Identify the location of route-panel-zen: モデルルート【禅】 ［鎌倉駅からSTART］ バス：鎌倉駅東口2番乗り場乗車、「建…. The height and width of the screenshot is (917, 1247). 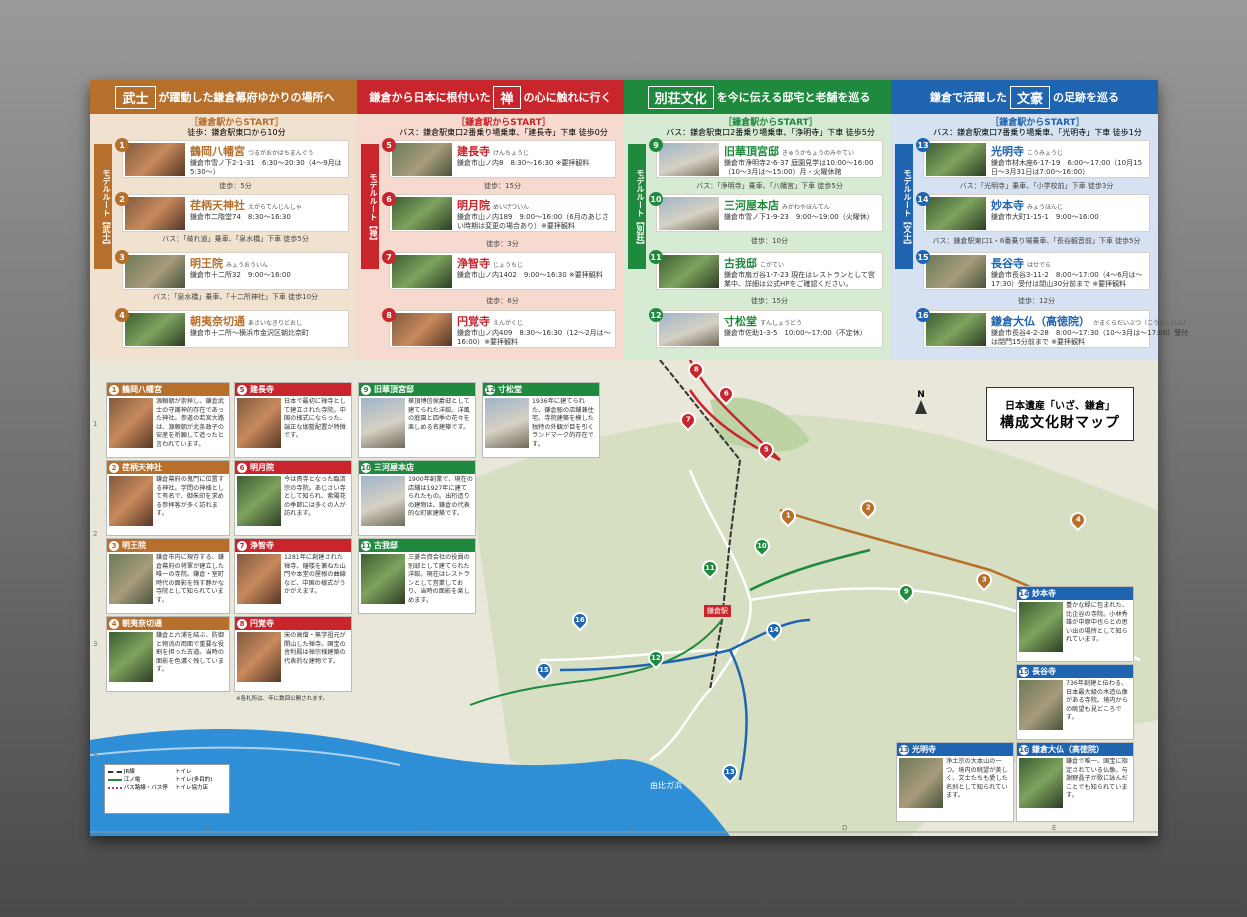
(490, 237).